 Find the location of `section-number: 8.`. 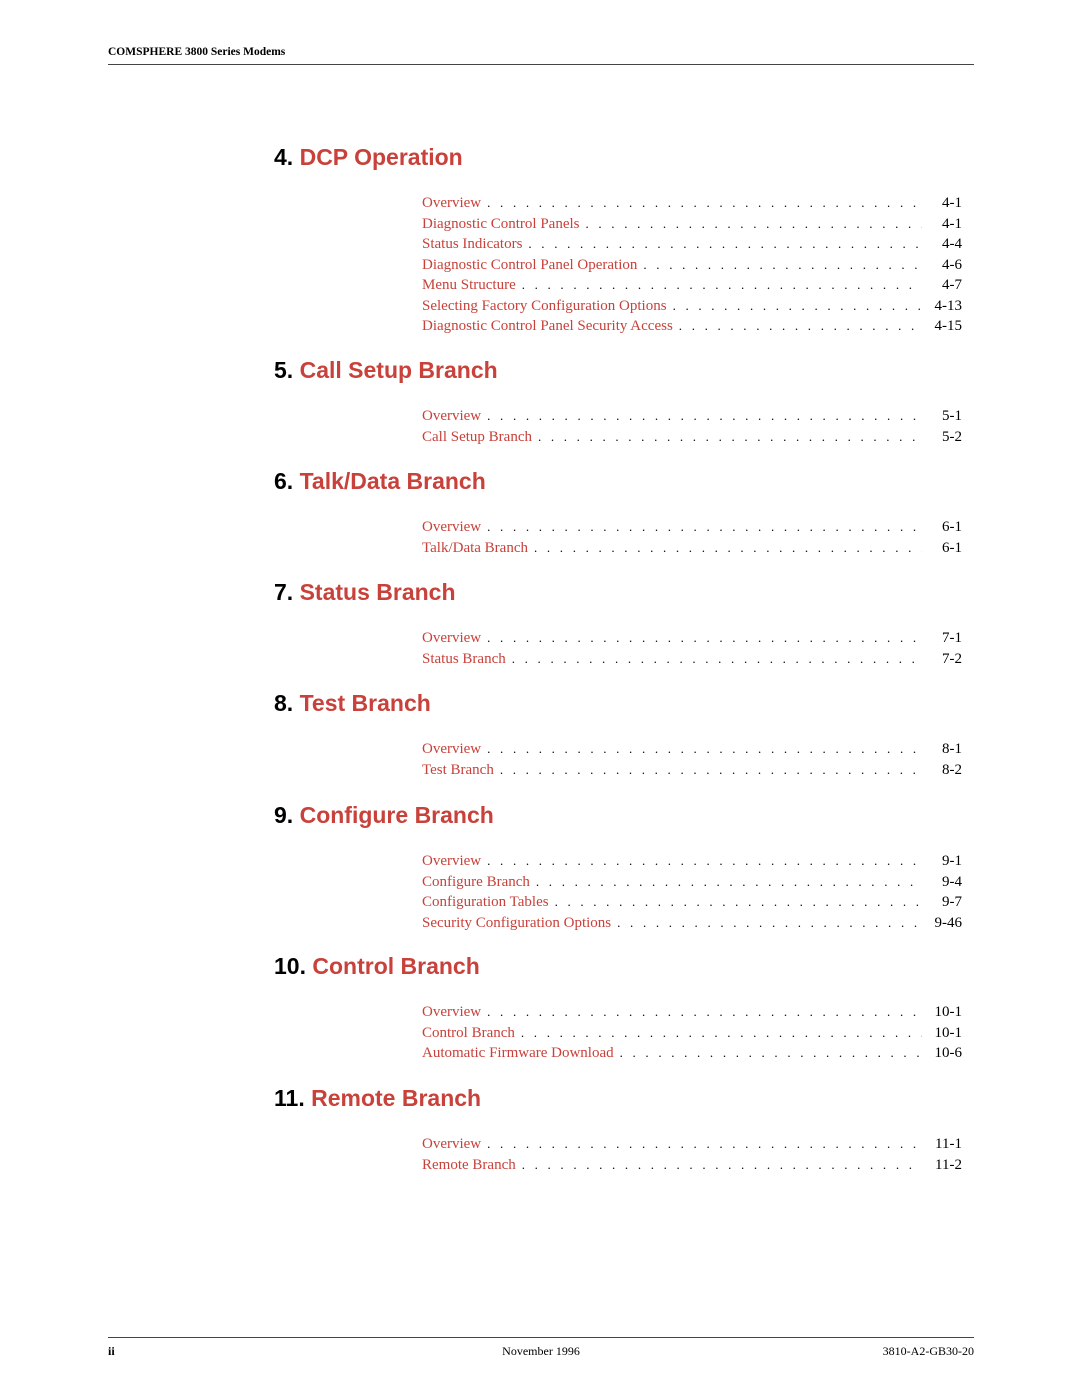

section-number: 8. is located at coordinates (284, 703).